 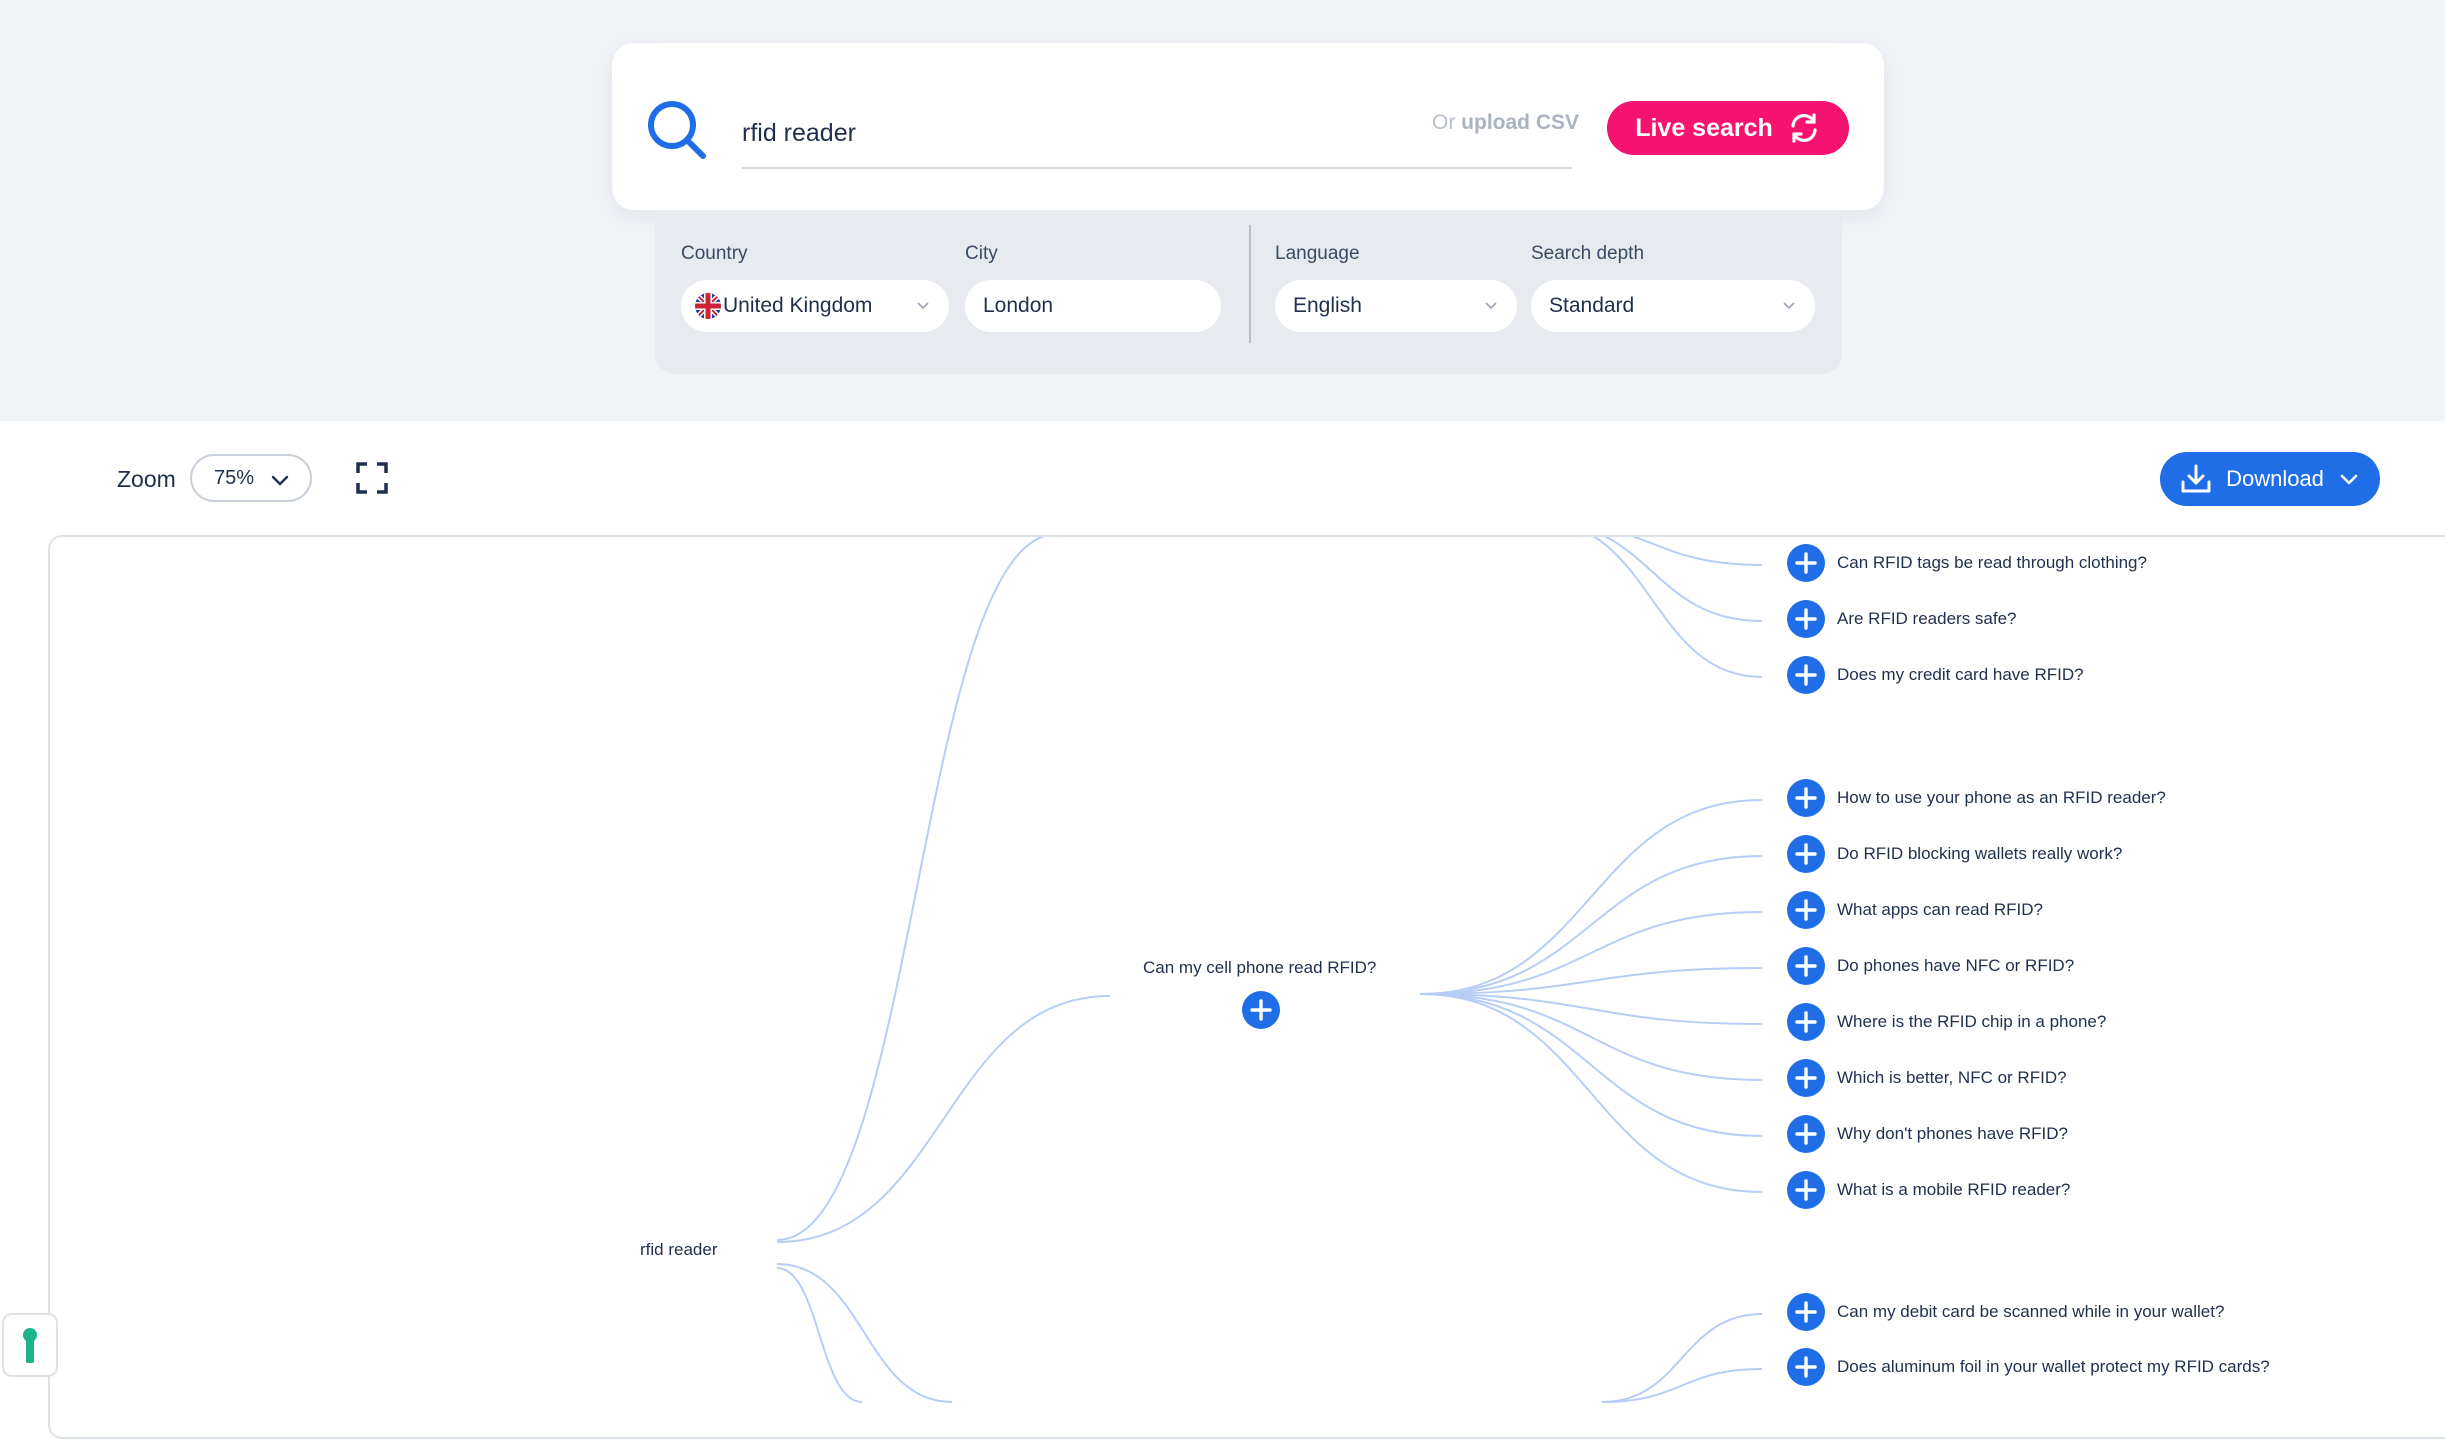 What do you see at coordinates (1317, 253) in the screenshot?
I see `language-label: Language` at bounding box center [1317, 253].